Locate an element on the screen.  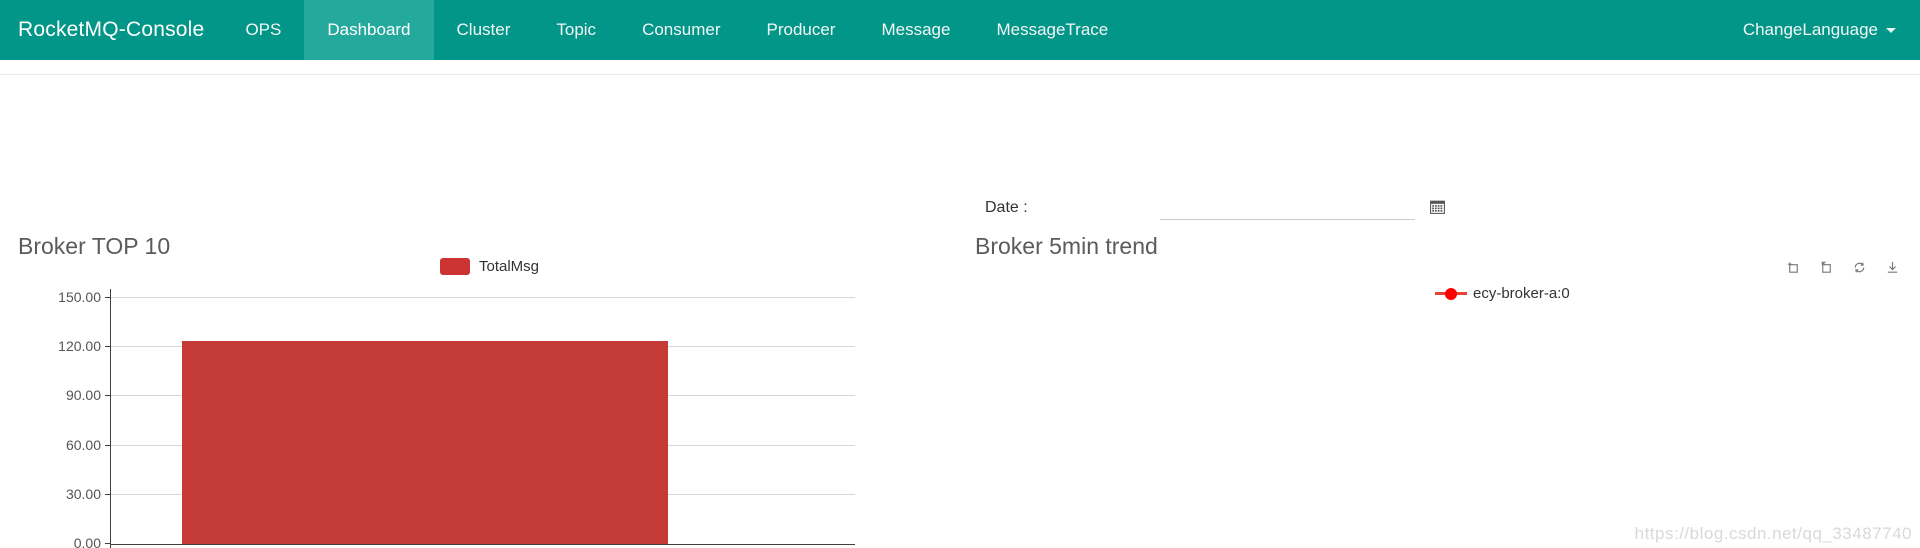
legend-swatch-totalmsg is located at coordinates (455, 266).